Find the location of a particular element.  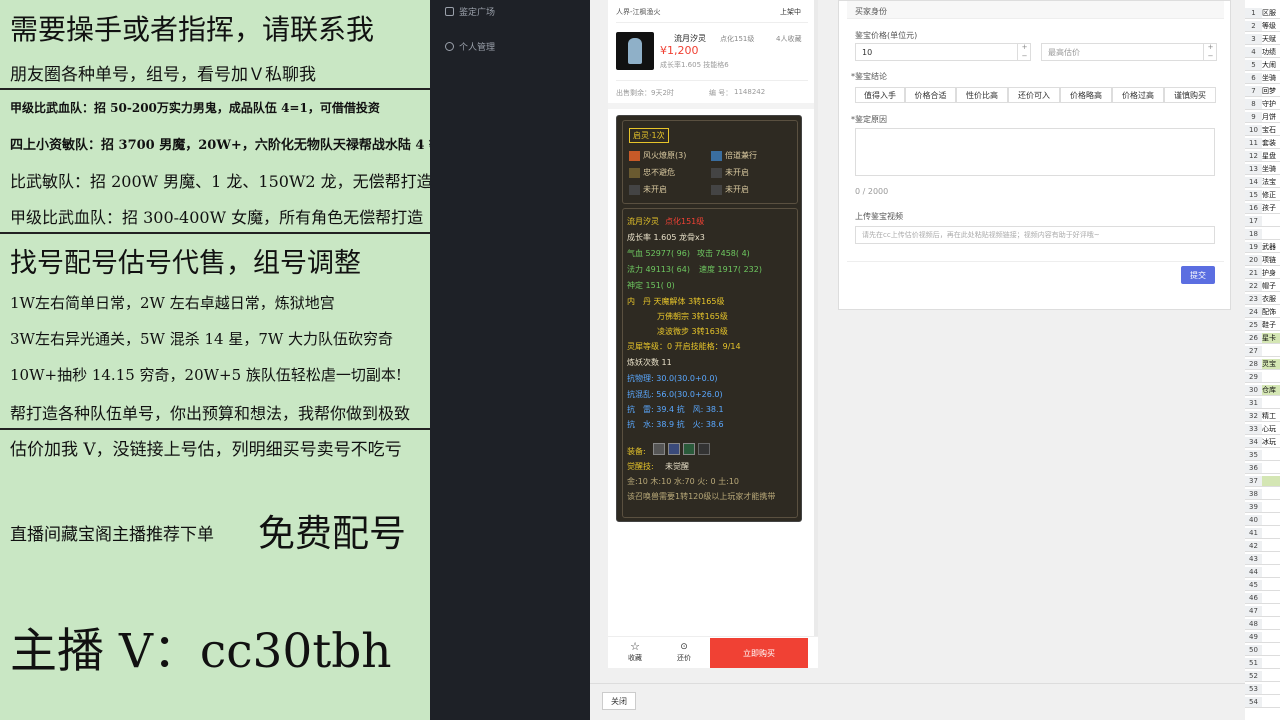

sheet-row: 28 灵宝 is located at coordinates (1262, 364).